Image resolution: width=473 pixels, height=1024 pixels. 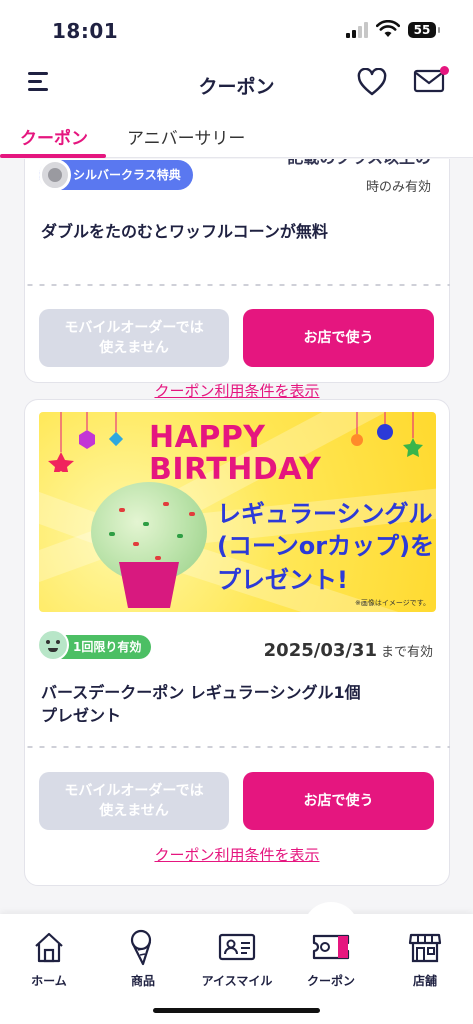 I want to click on mail-button, so click(x=431, y=82).